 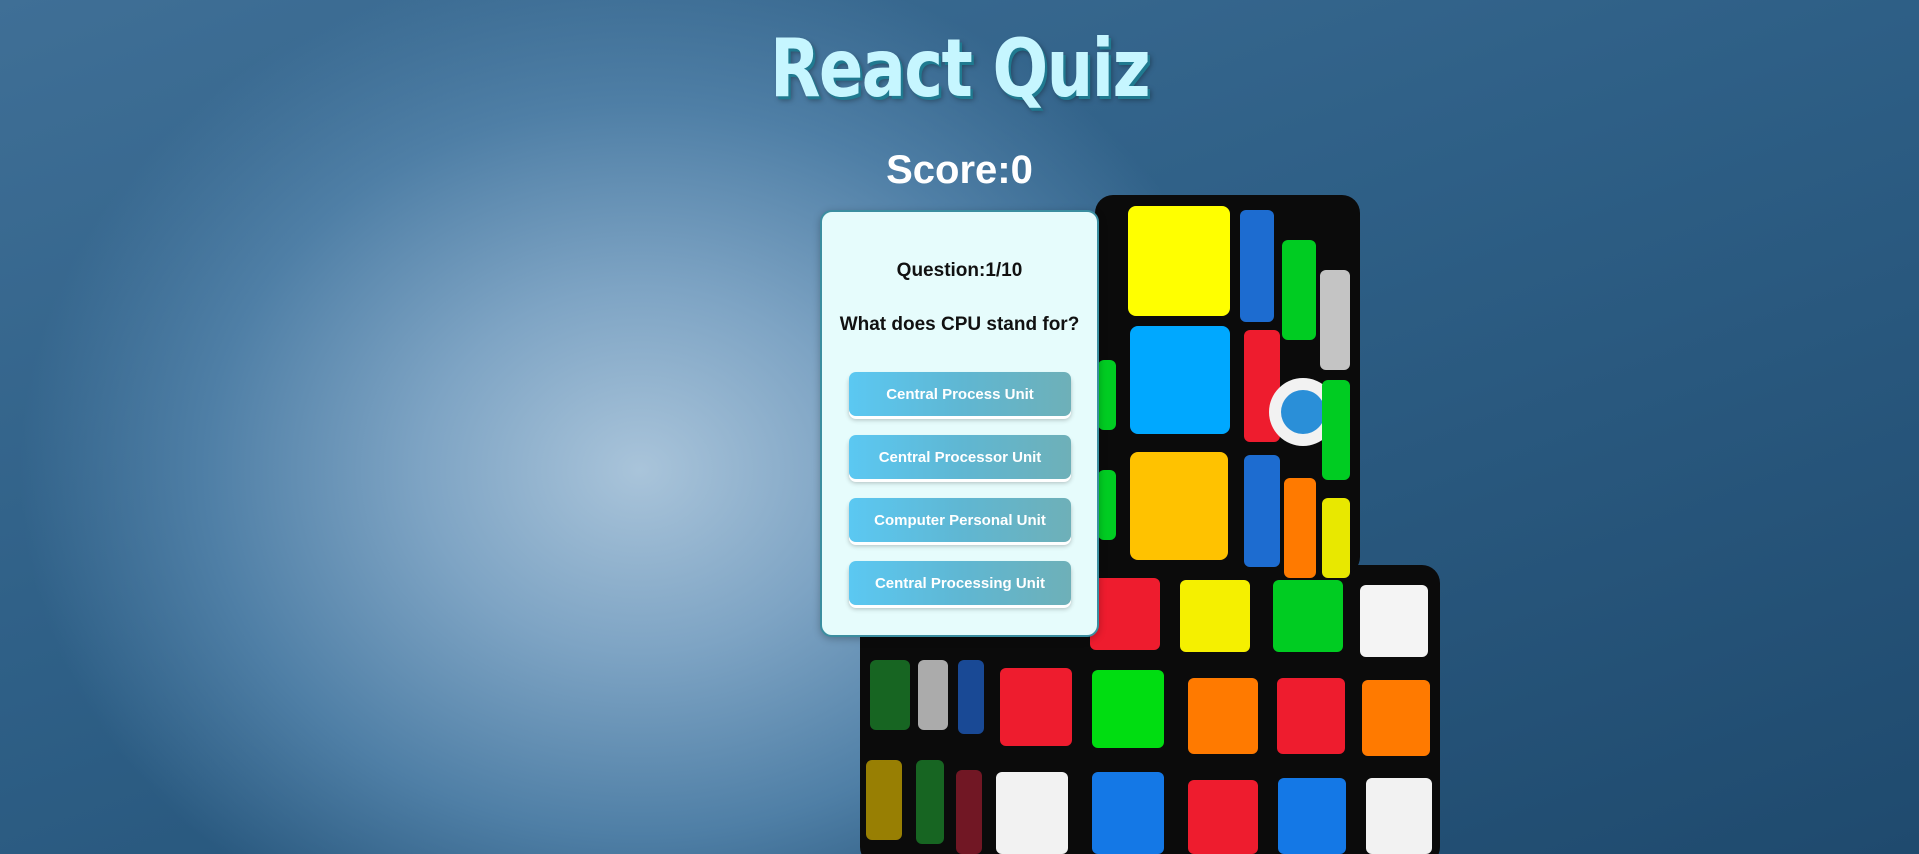 What do you see at coordinates (960, 394) in the screenshot?
I see `answer-button-1: Central Process Unit` at bounding box center [960, 394].